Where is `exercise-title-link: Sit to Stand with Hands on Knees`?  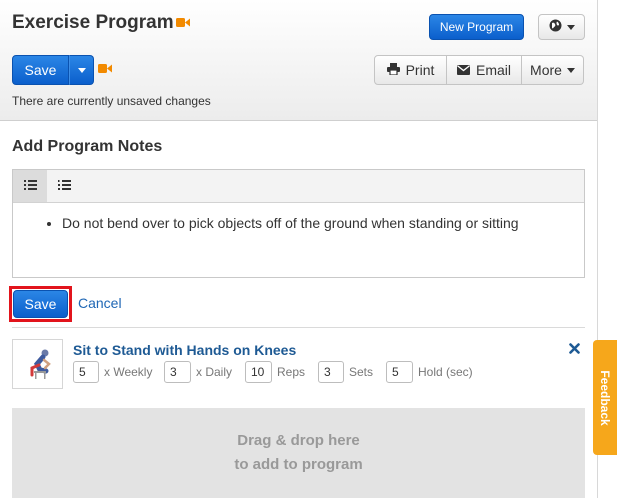
exercise-title-link: Sit to Stand with Hands on Knees is located at coordinates (184, 350).